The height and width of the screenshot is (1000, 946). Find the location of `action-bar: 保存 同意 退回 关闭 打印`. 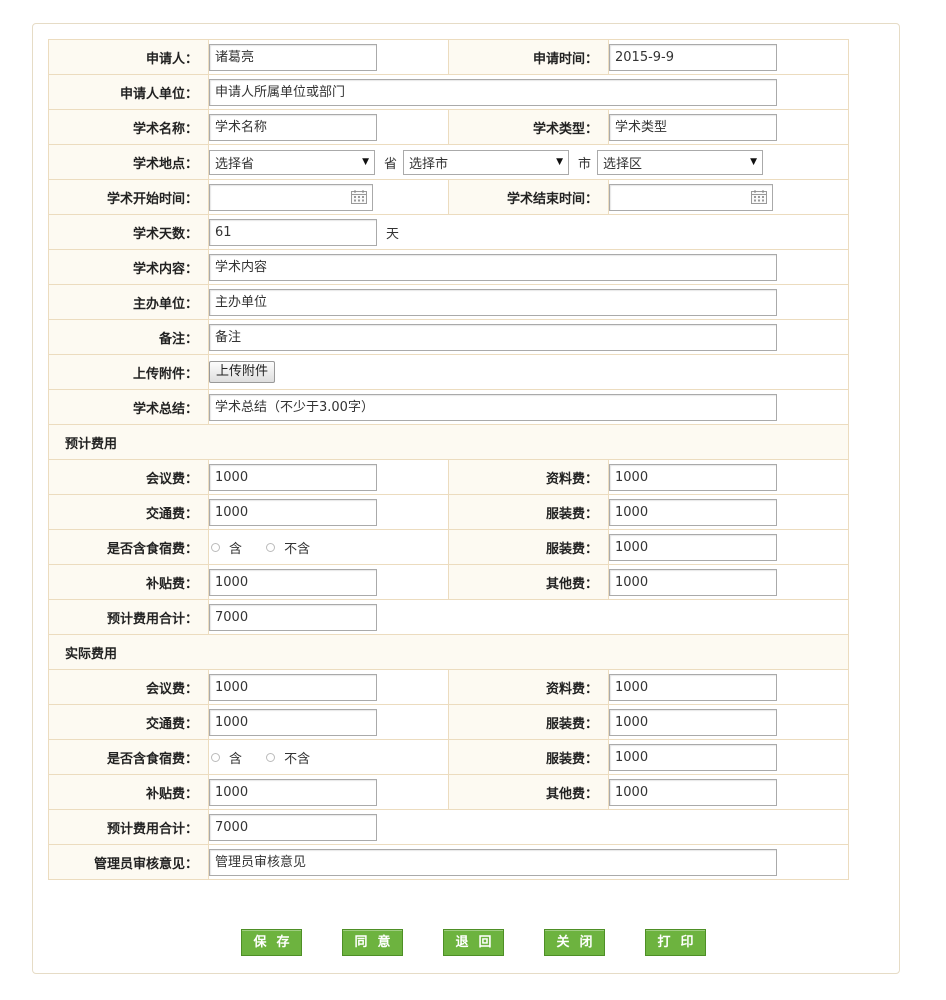

action-bar: 保存 同意 退回 关闭 打印 is located at coordinates (473, 942).